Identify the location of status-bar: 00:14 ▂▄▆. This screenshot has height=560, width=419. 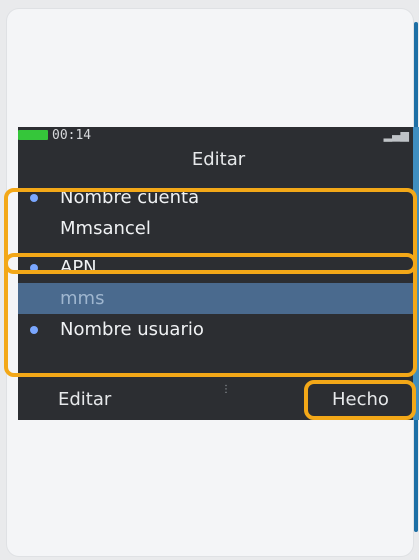
(218, 136).